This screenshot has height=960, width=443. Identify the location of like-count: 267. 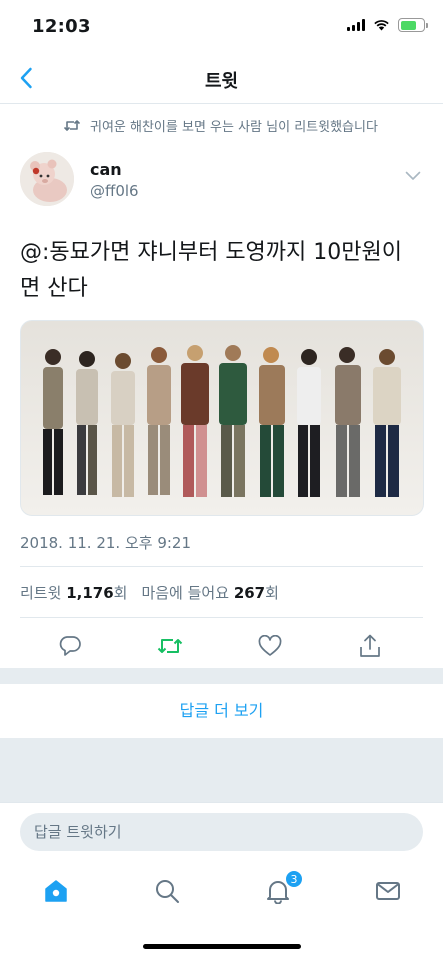
(249, 592).